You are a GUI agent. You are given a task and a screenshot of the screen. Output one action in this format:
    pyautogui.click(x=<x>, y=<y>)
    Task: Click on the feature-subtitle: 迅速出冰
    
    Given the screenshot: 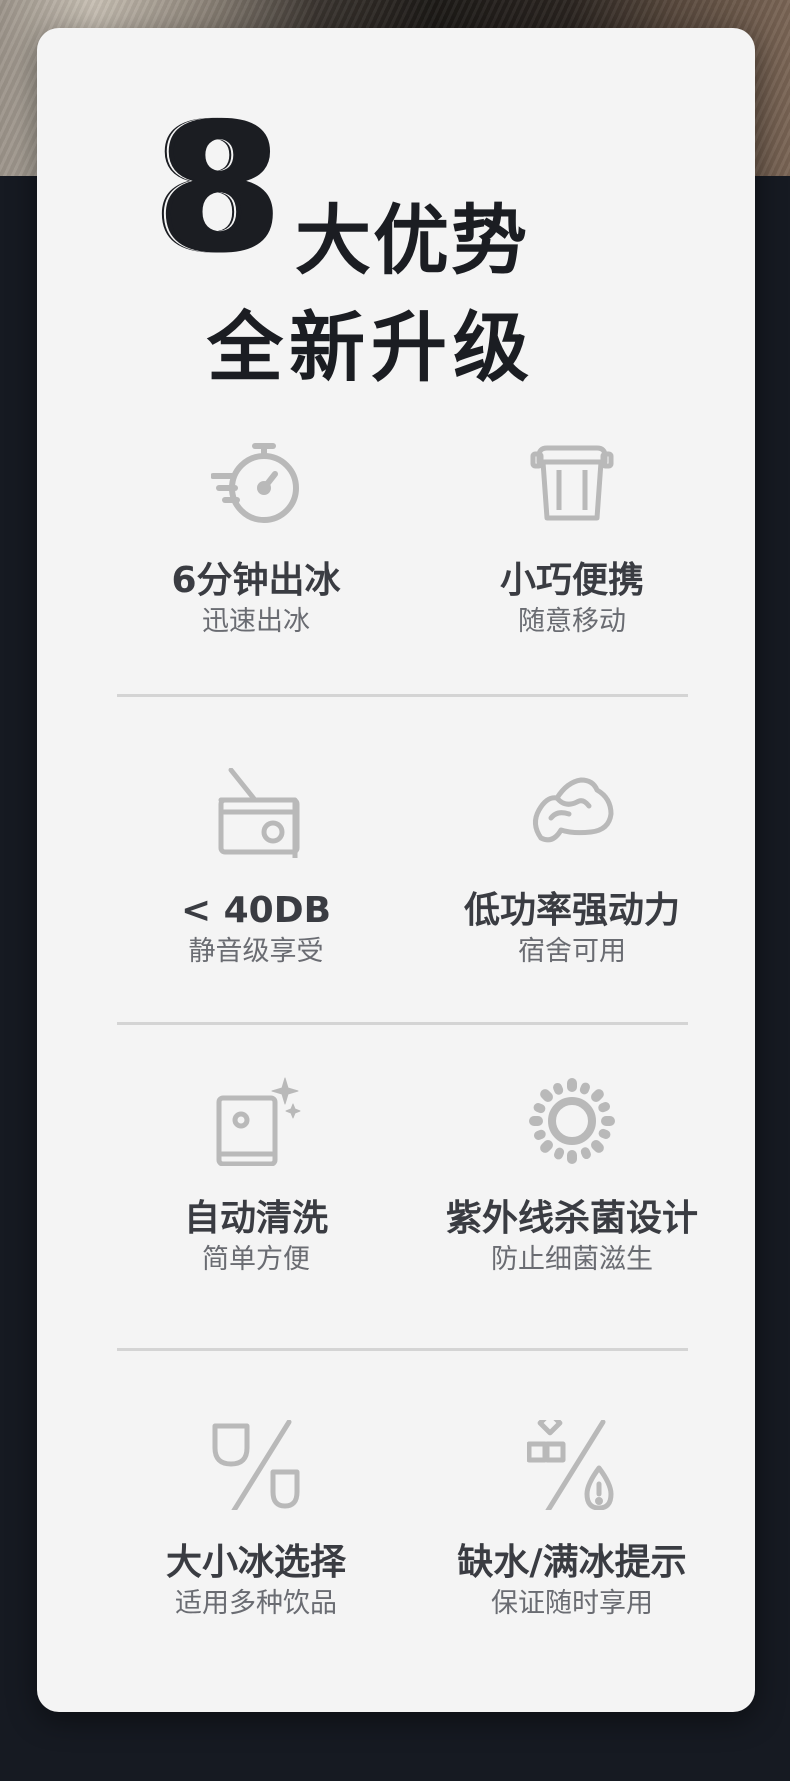 What is the action you would take?
    pyautogui.click(x=256, y=621)
    